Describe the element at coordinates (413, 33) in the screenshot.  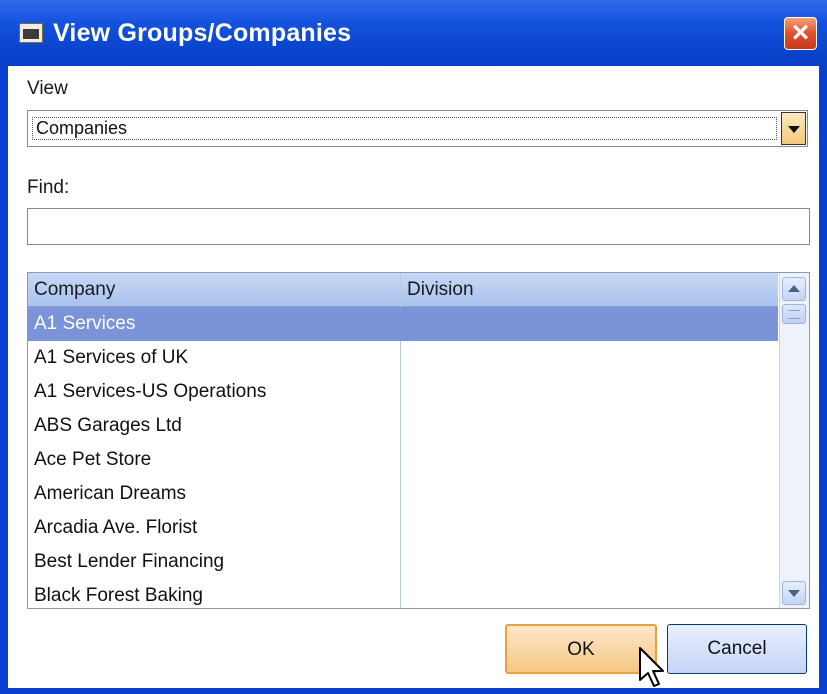
I see `title-bar: View Groups/Companies ×` at that location.